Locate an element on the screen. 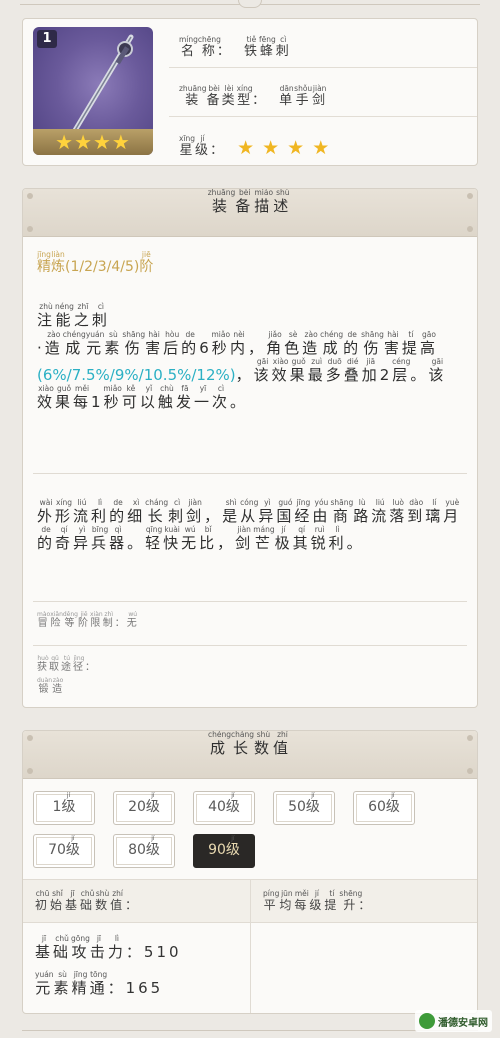  growth-header: 成chéng长cháng数shù值zhí is located at coordinates (250, 755).